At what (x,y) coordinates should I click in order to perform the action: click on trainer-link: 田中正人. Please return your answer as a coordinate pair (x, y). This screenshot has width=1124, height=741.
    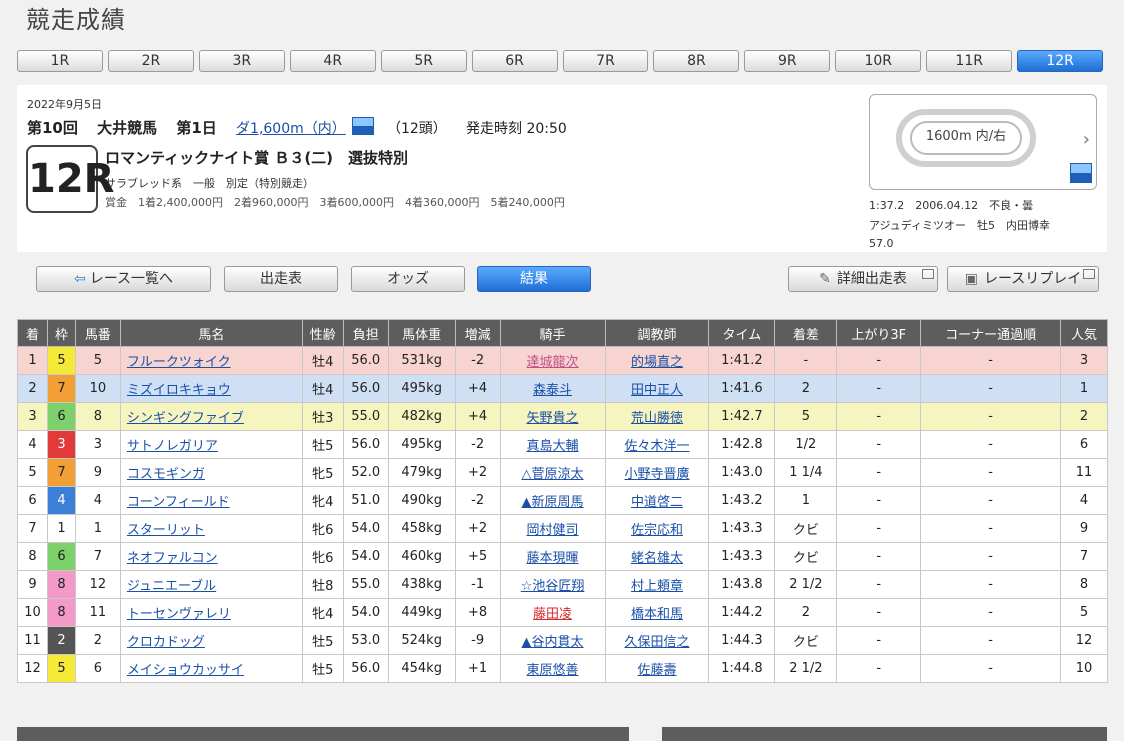
    Looking at the image, I should click on (657, 390).